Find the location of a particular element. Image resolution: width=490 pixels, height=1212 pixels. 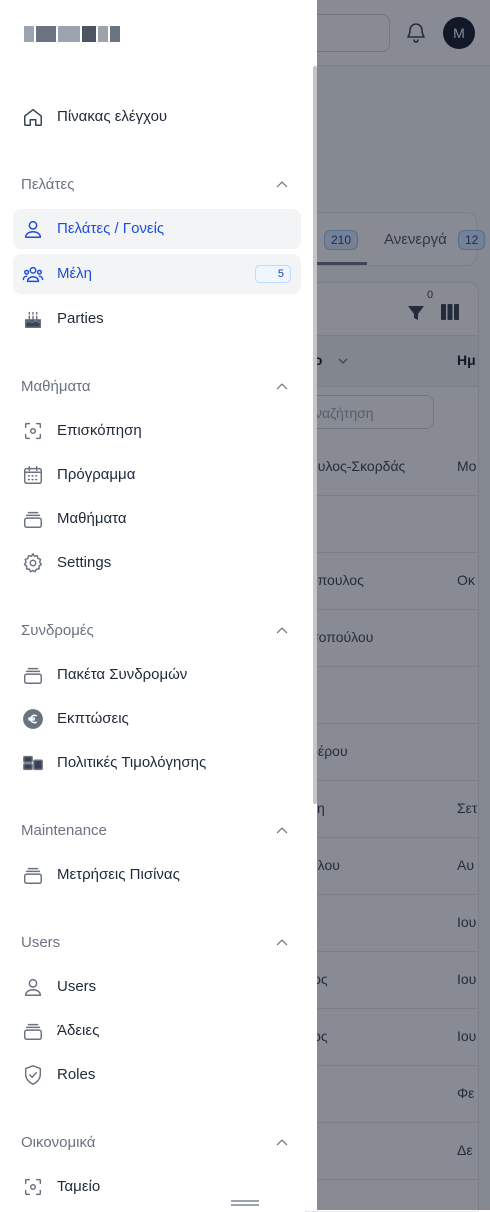

euro-icon is located at coordinates (33, 719).